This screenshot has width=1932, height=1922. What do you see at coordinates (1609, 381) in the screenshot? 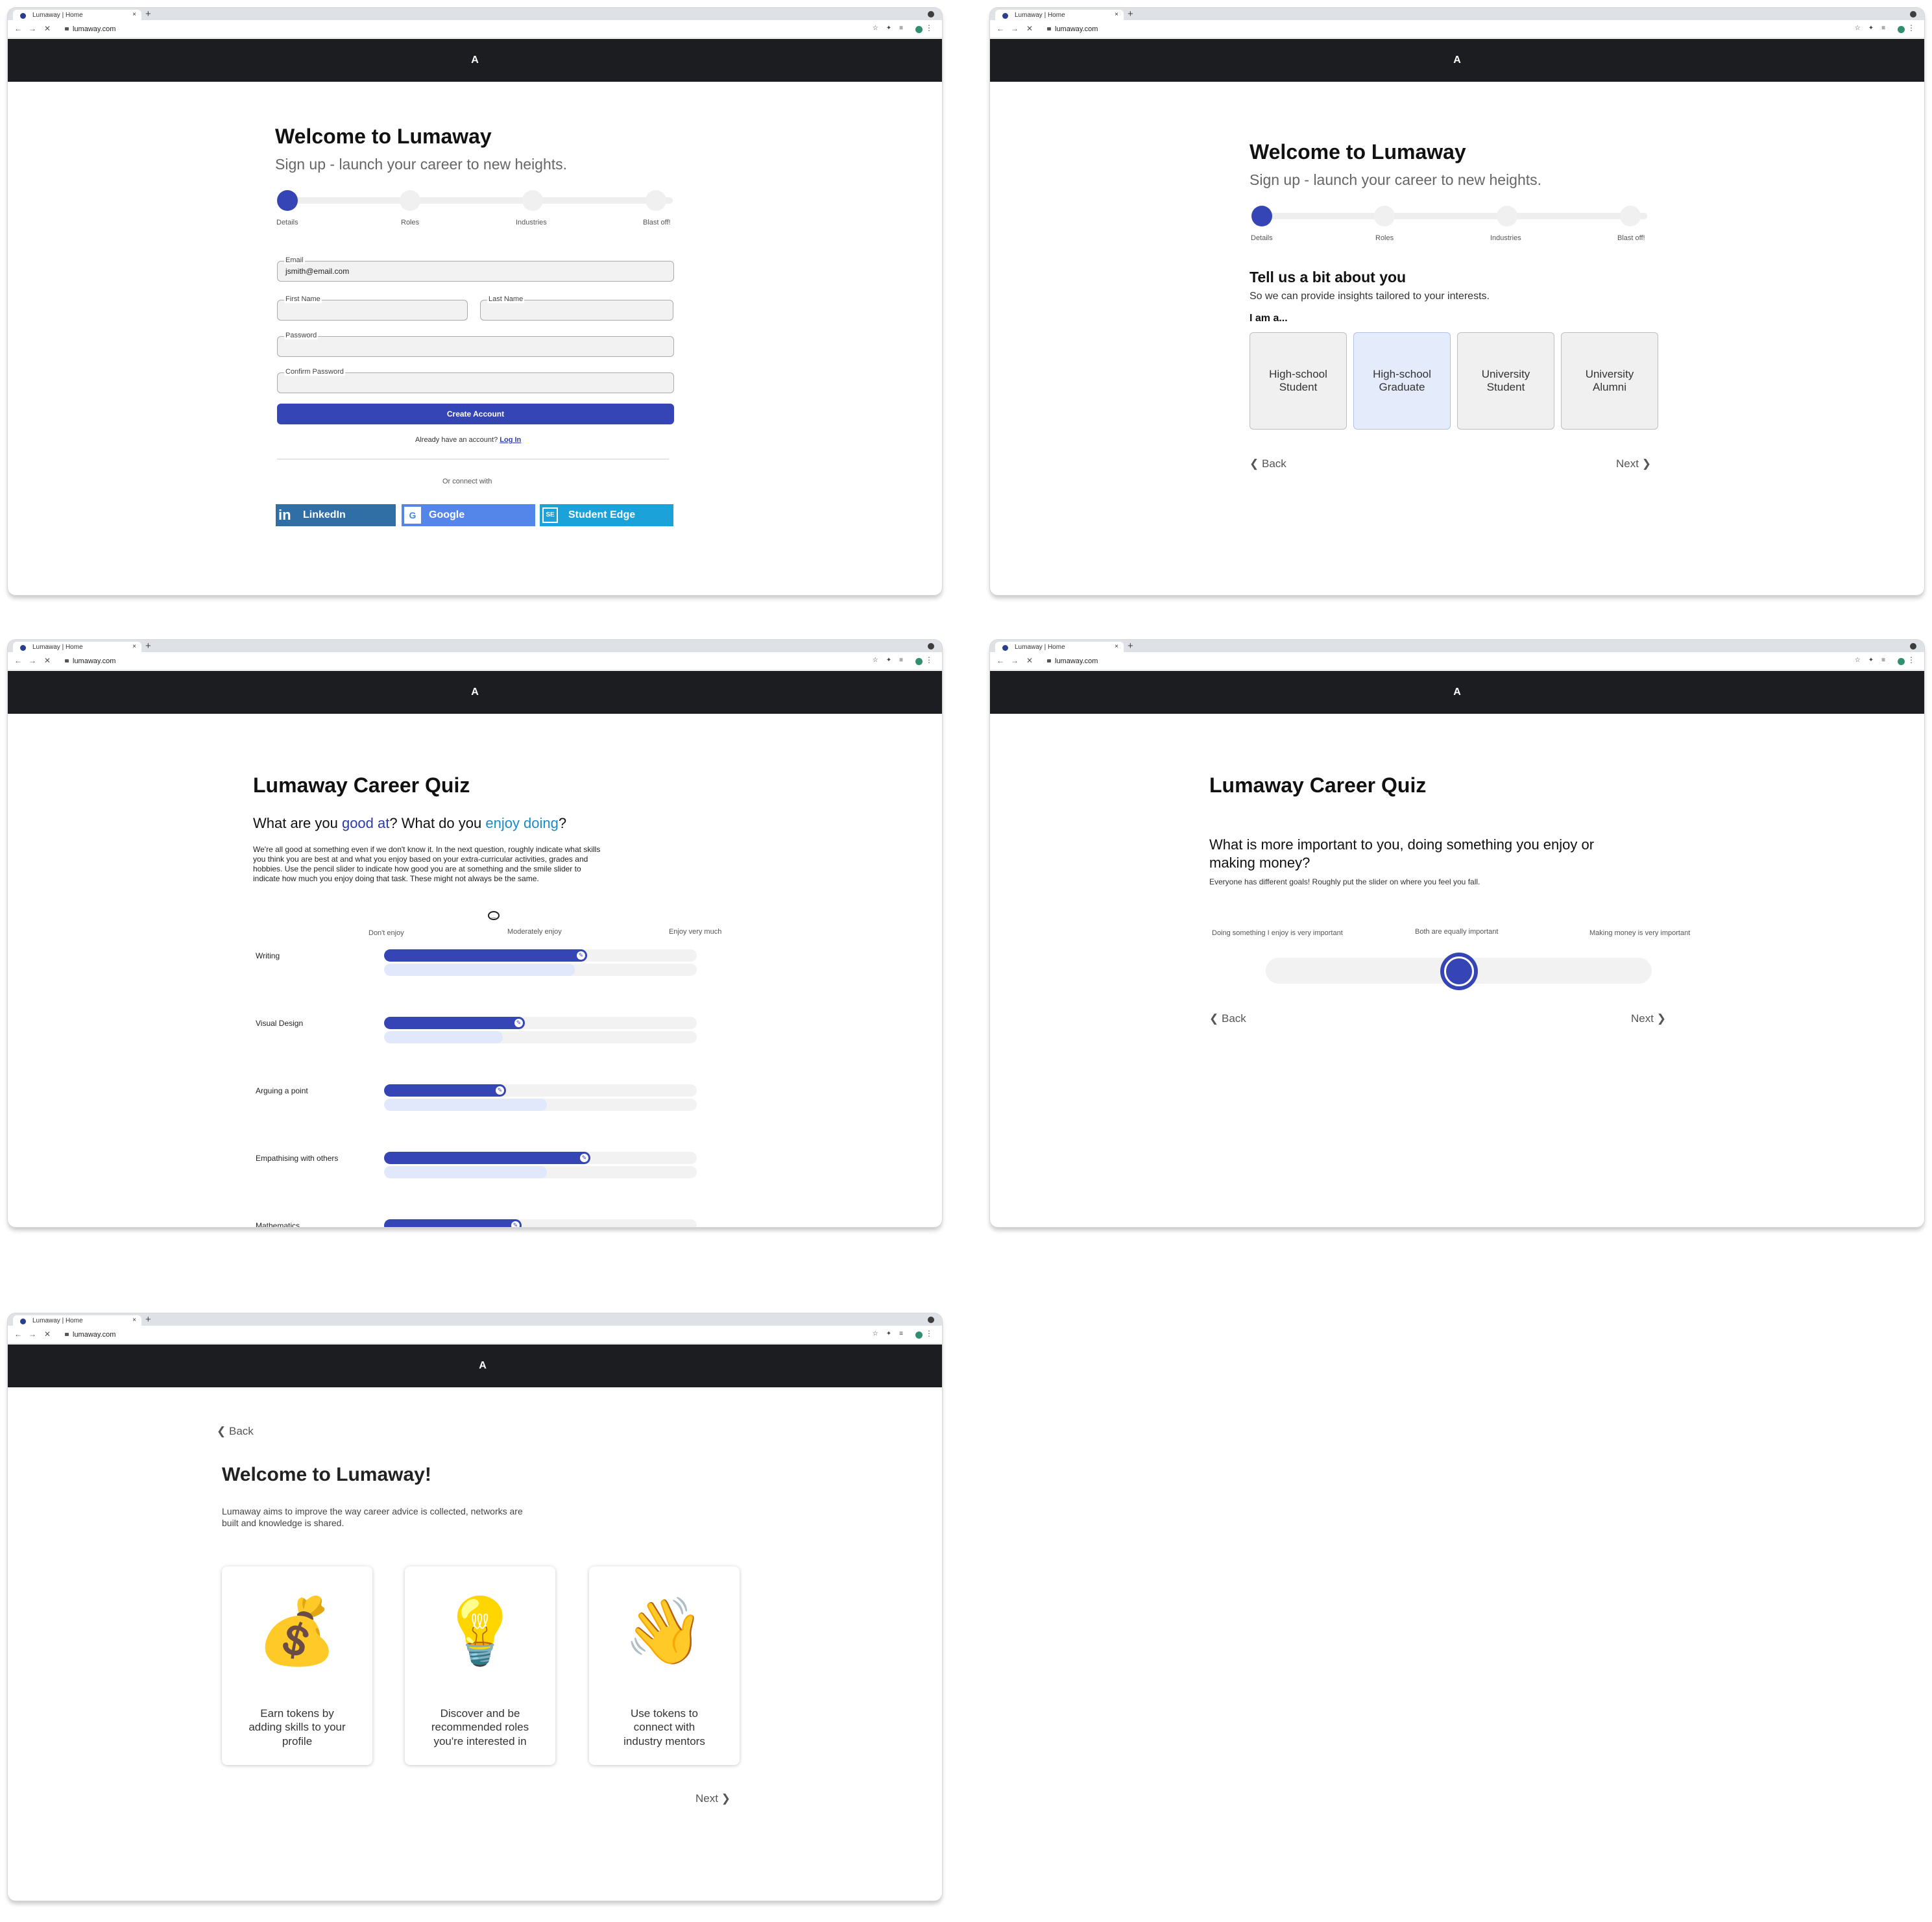
I see `option-university-alumni: University Alumni` at bounding box center [1609, 381].